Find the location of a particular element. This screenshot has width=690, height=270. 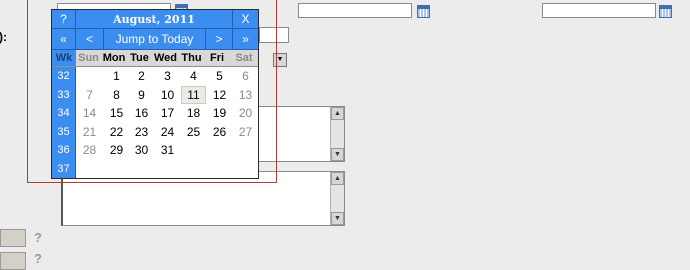

help-icon: ? is located at coordinates (38, 237).